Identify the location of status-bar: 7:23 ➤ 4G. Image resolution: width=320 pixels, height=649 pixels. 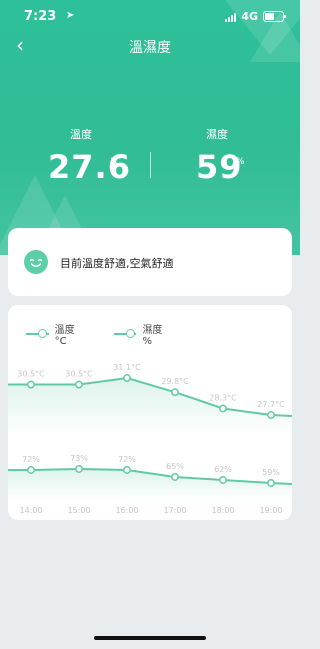
(150, 16).